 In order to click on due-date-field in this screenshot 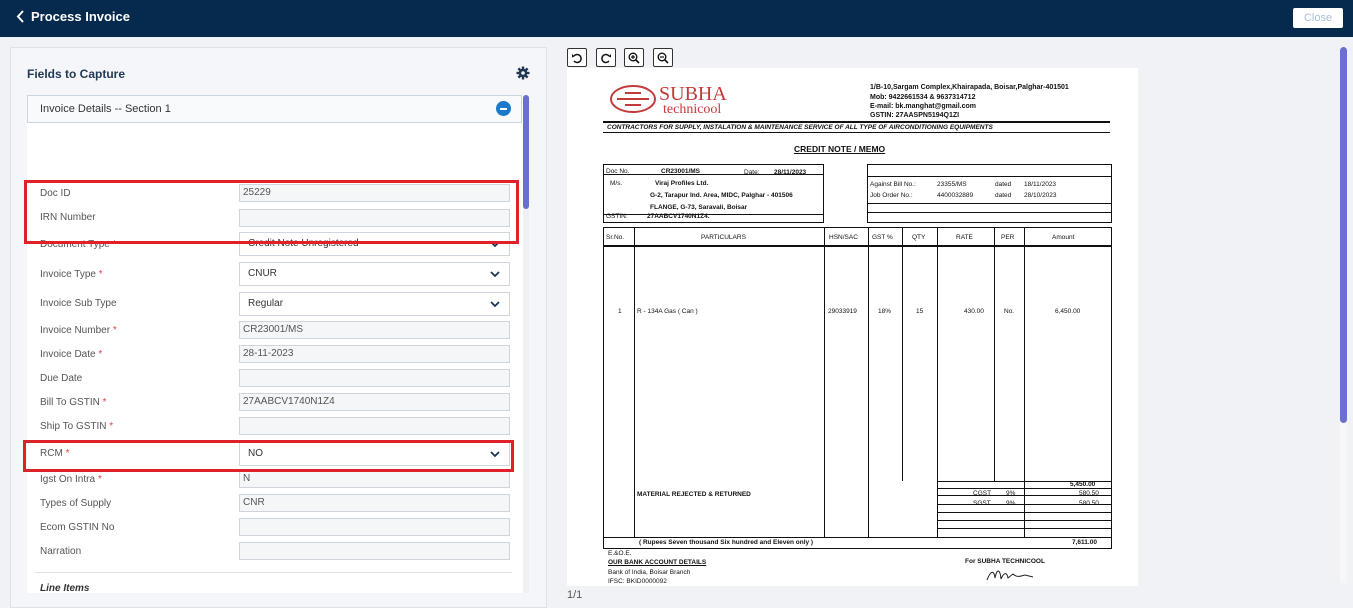, I will do `click(374, 378)`.